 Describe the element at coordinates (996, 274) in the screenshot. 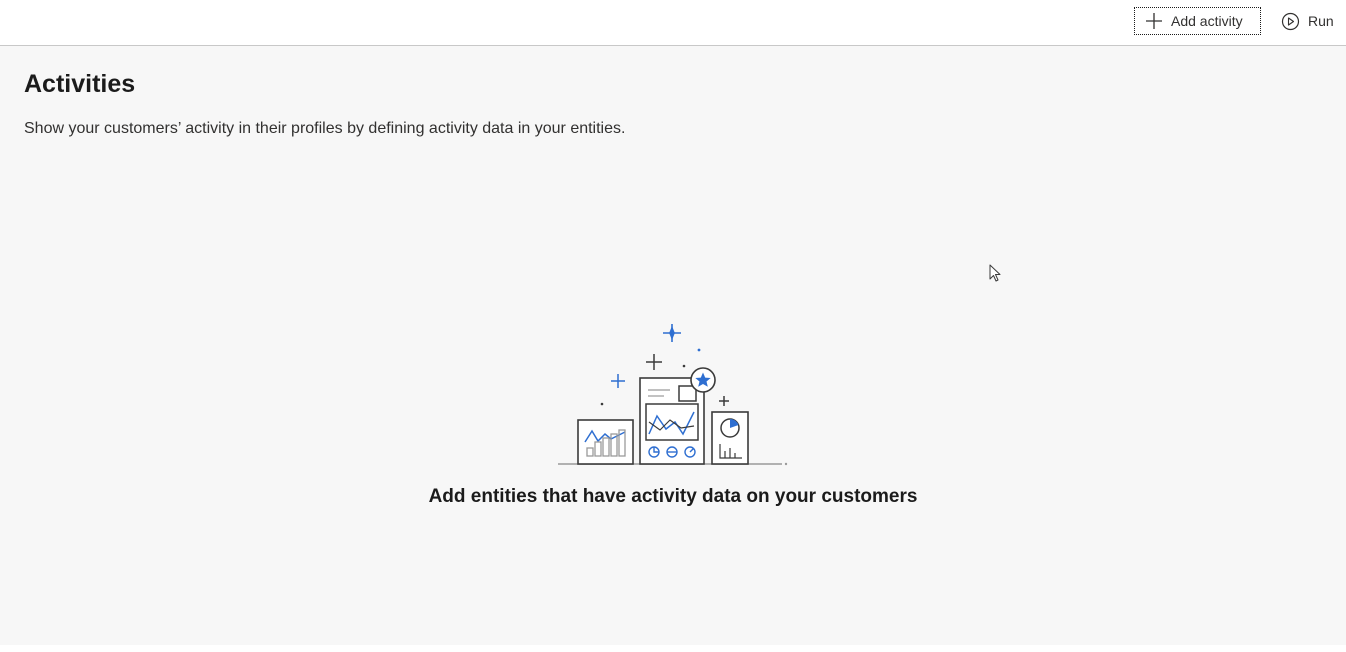

I see `mouse-cursor-icon` at that location.